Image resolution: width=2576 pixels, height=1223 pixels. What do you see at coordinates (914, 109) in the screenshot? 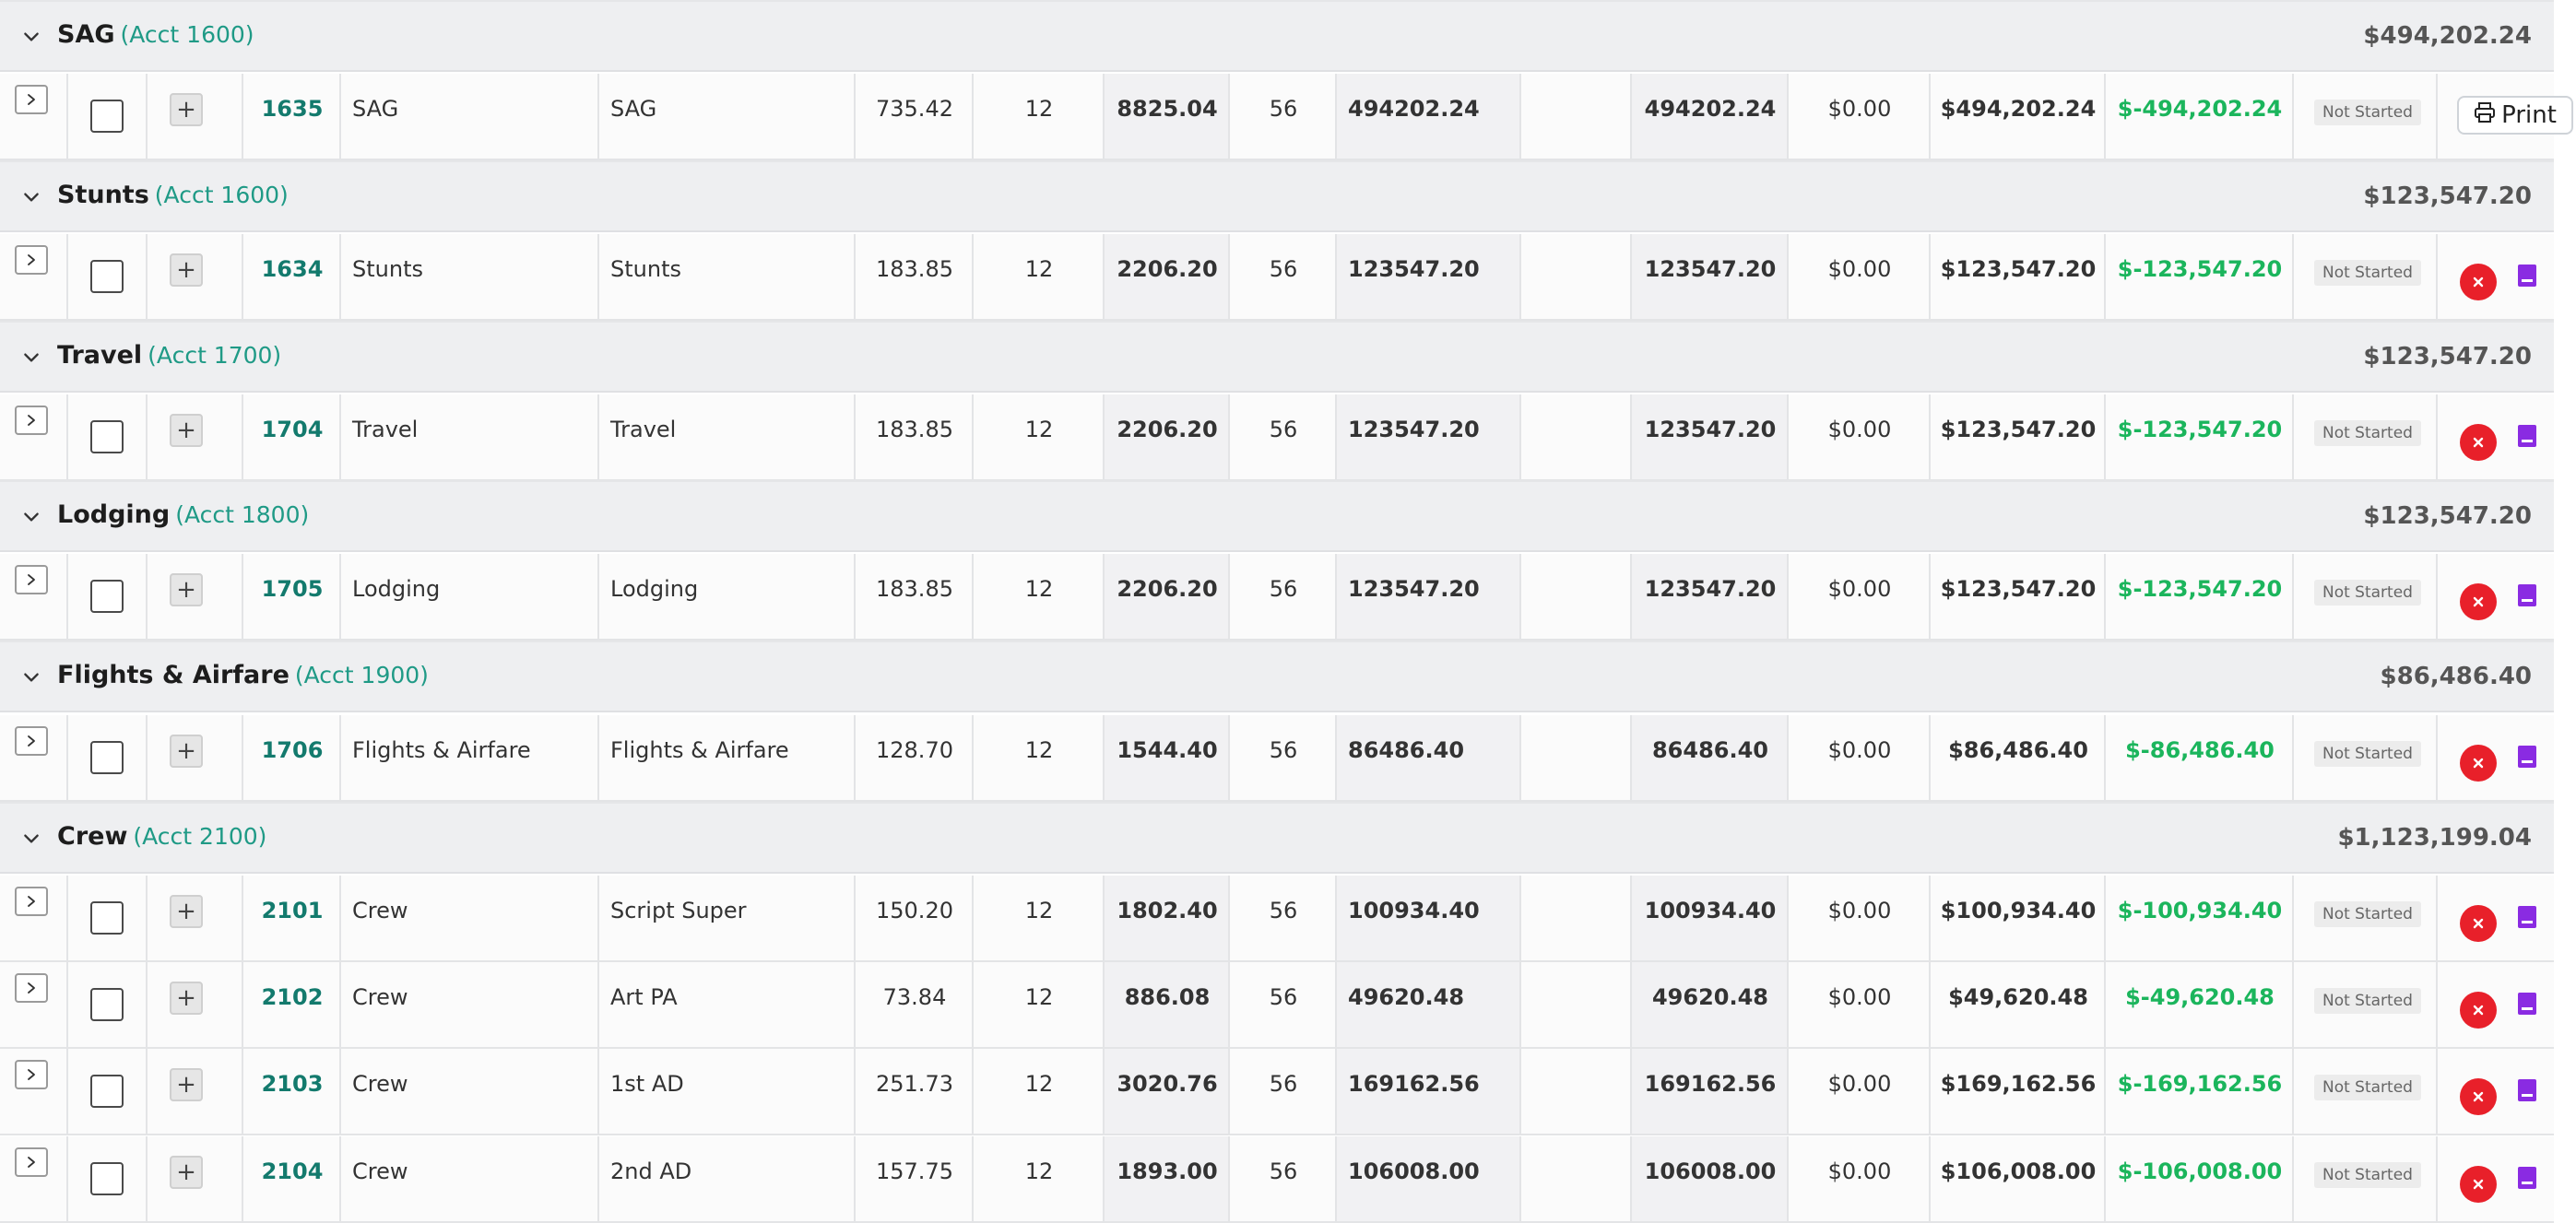
I see `rate-field: 735.42` at bounding box center [914, 109].